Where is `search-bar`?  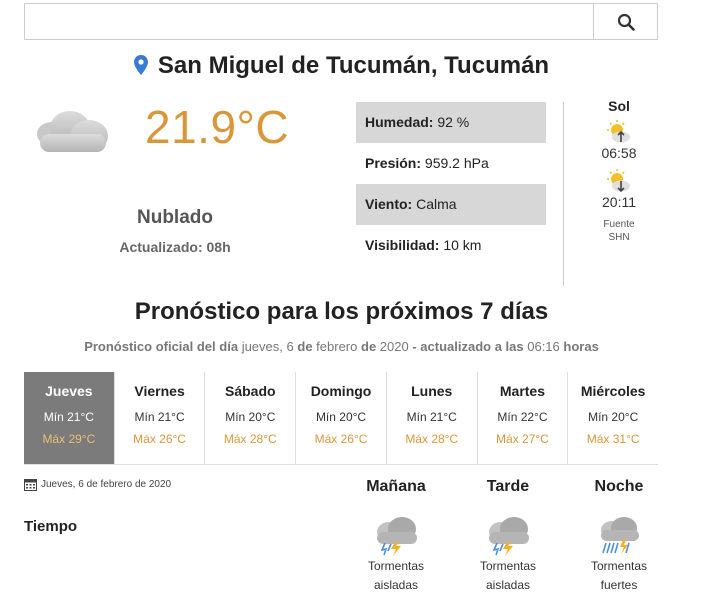 search-bar is located at coordinates (341, 21).